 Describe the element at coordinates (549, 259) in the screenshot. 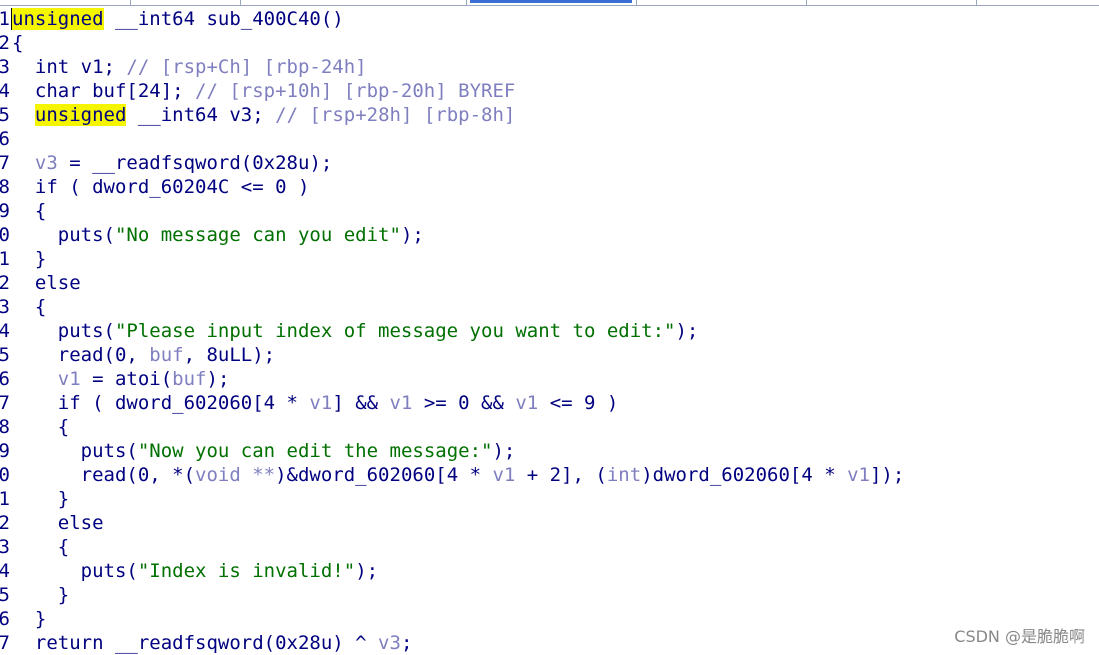

I see `code-line: 11 }` at that location.